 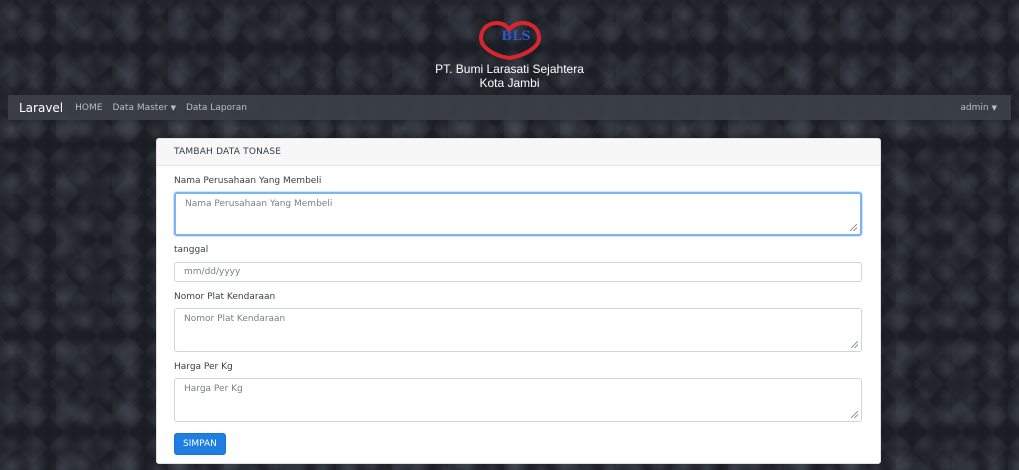 What do you see at coordinates (974, 107) in the screenshot?
I see `user-menu-label: admin` at bounding box center [974, 107].